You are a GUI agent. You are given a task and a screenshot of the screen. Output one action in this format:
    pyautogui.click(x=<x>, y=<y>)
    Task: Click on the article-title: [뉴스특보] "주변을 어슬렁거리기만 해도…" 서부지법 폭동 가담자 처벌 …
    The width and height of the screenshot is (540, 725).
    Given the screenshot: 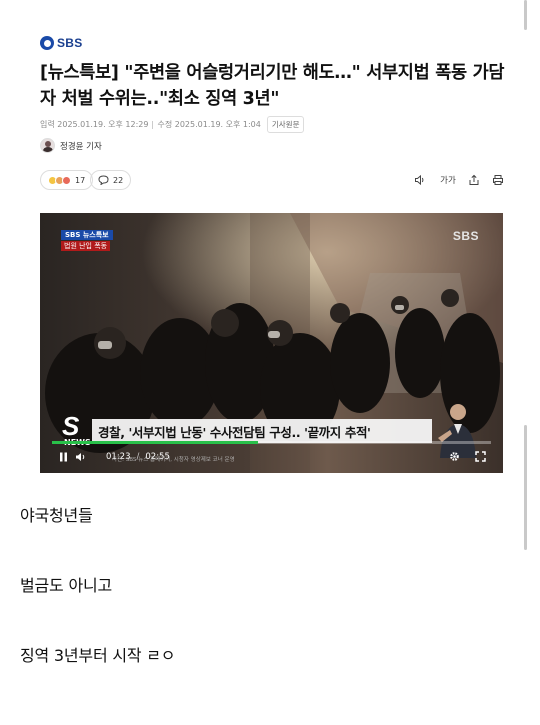 What is the action you would take?
    pyautogui.click(x=272, y=86)
    